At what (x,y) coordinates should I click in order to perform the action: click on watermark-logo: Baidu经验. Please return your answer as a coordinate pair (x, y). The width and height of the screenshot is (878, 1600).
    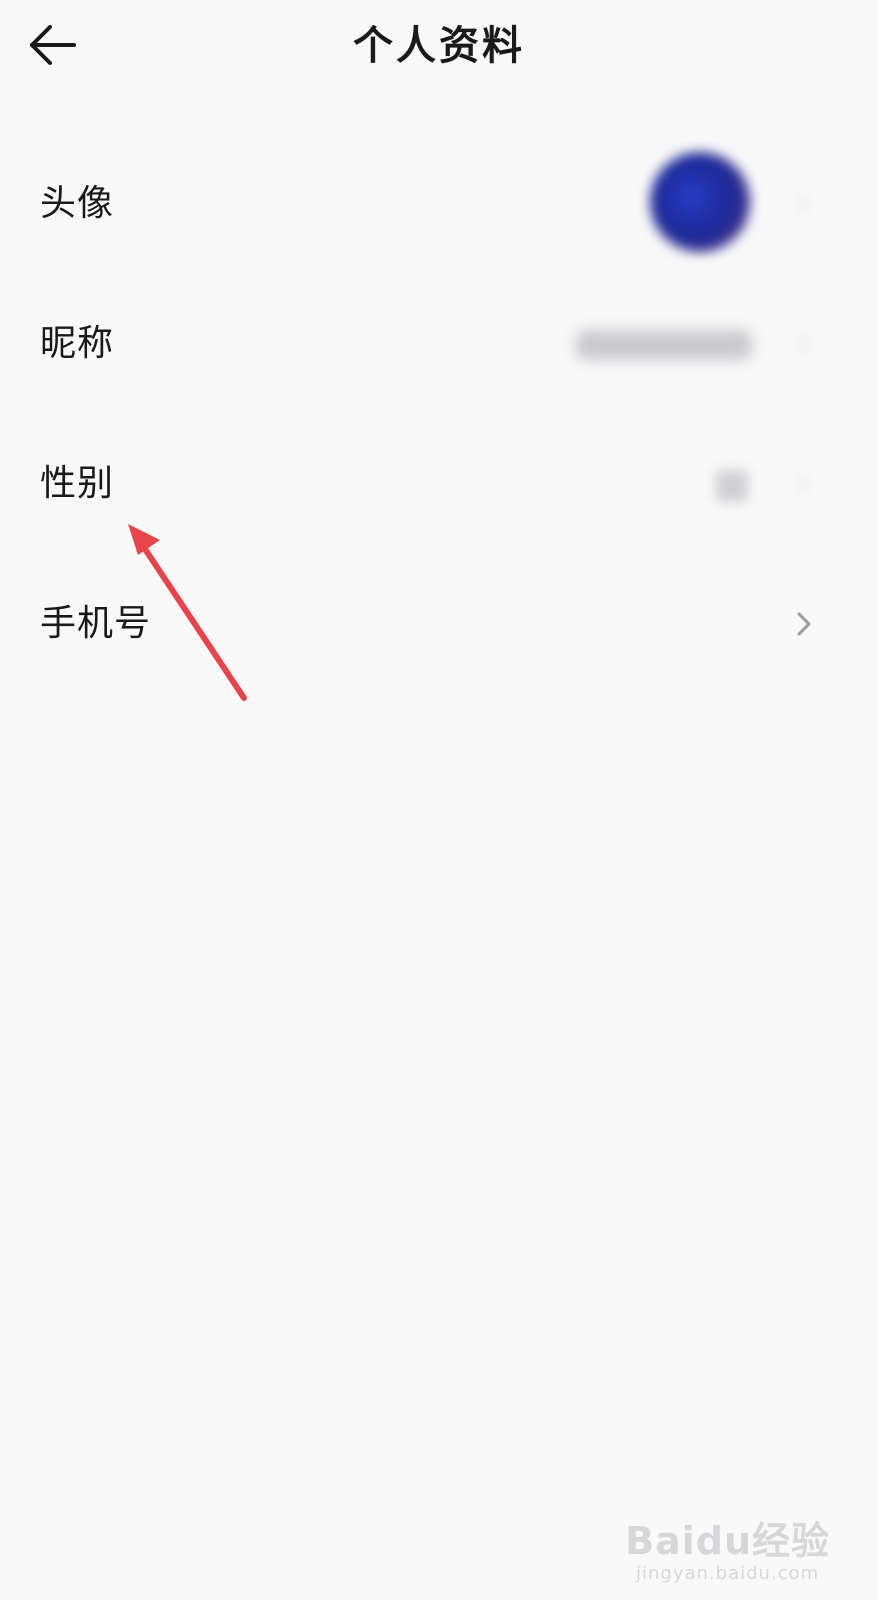
    Looking at the image, I should click on (727, 1541).